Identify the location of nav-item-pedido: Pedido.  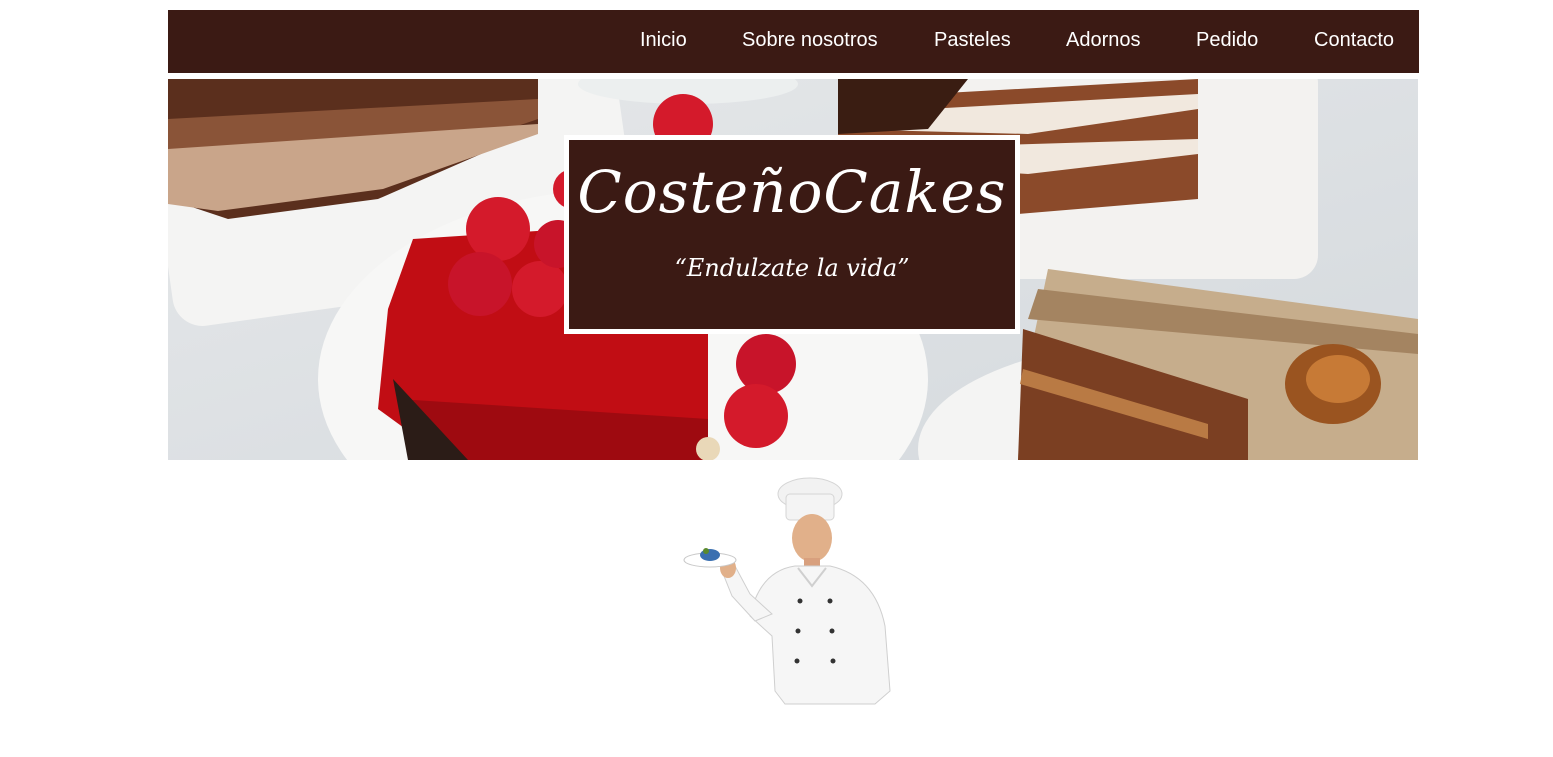
(1227, 41).